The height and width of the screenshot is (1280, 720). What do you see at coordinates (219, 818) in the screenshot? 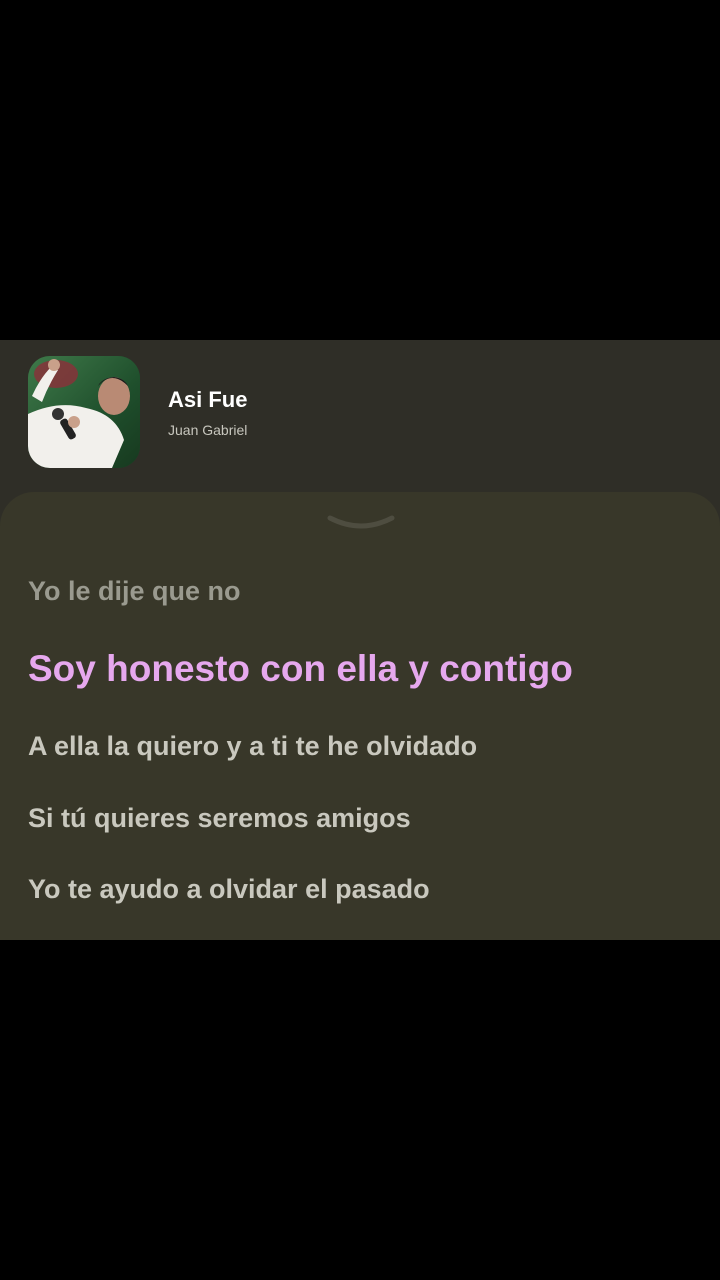
I see `lyric-line-upcoming: Si tú quieres seremos amigos` at bounding box center [219, 818].